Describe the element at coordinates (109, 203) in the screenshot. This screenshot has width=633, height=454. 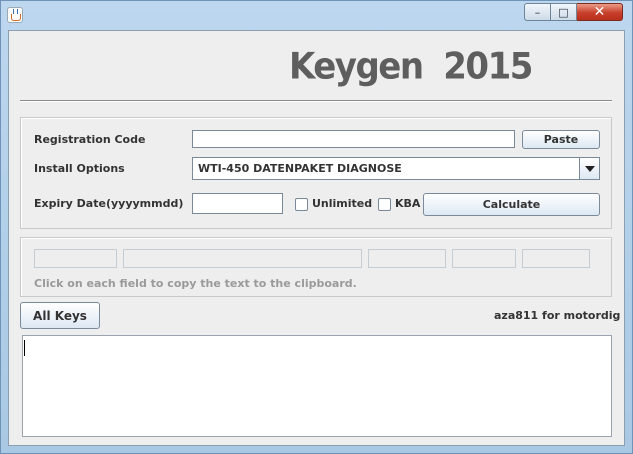
I see `expiry-date-label: Expiry Date(yyyymmdd)` at that location.